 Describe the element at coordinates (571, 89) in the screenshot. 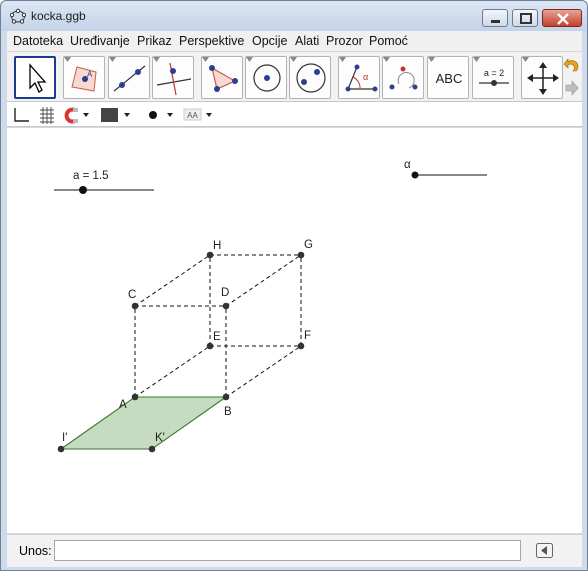

I see `redo-icon` at that location.